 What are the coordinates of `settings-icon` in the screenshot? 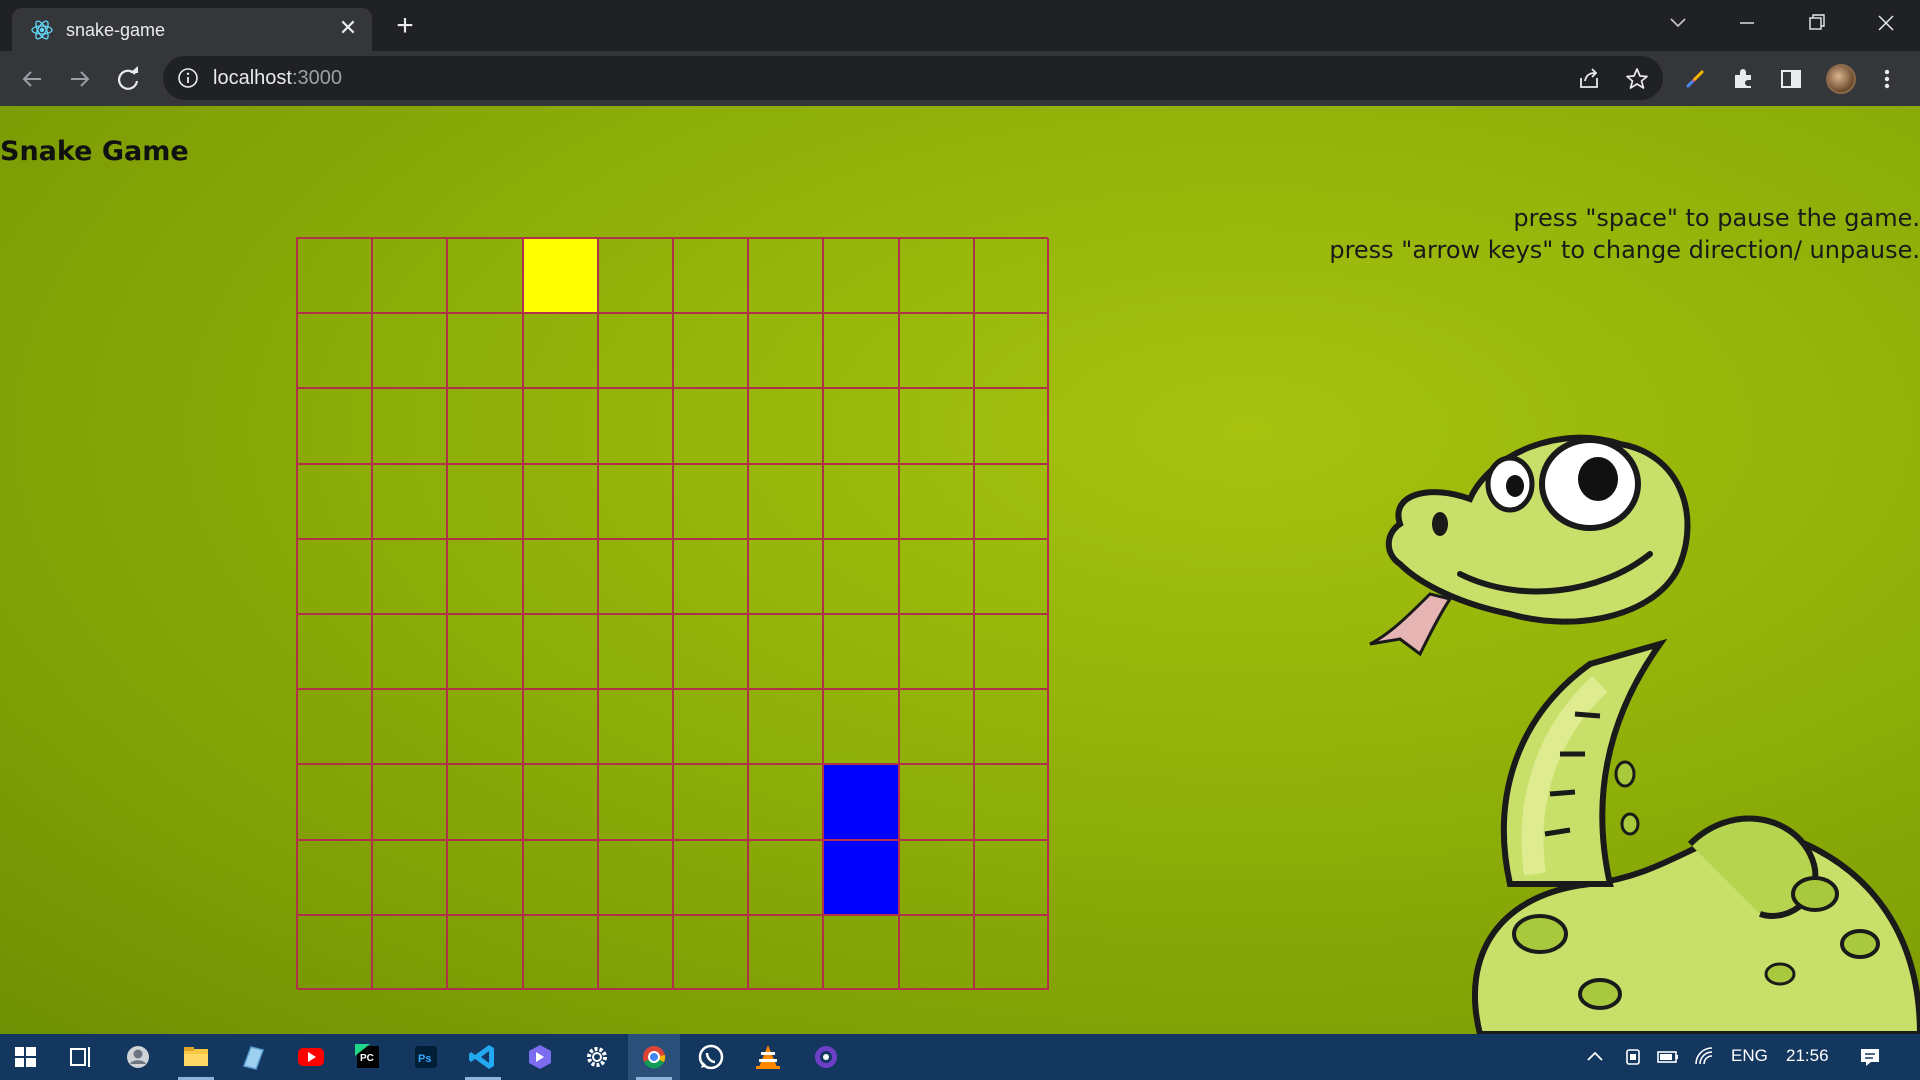 It's located at (597, 1057).